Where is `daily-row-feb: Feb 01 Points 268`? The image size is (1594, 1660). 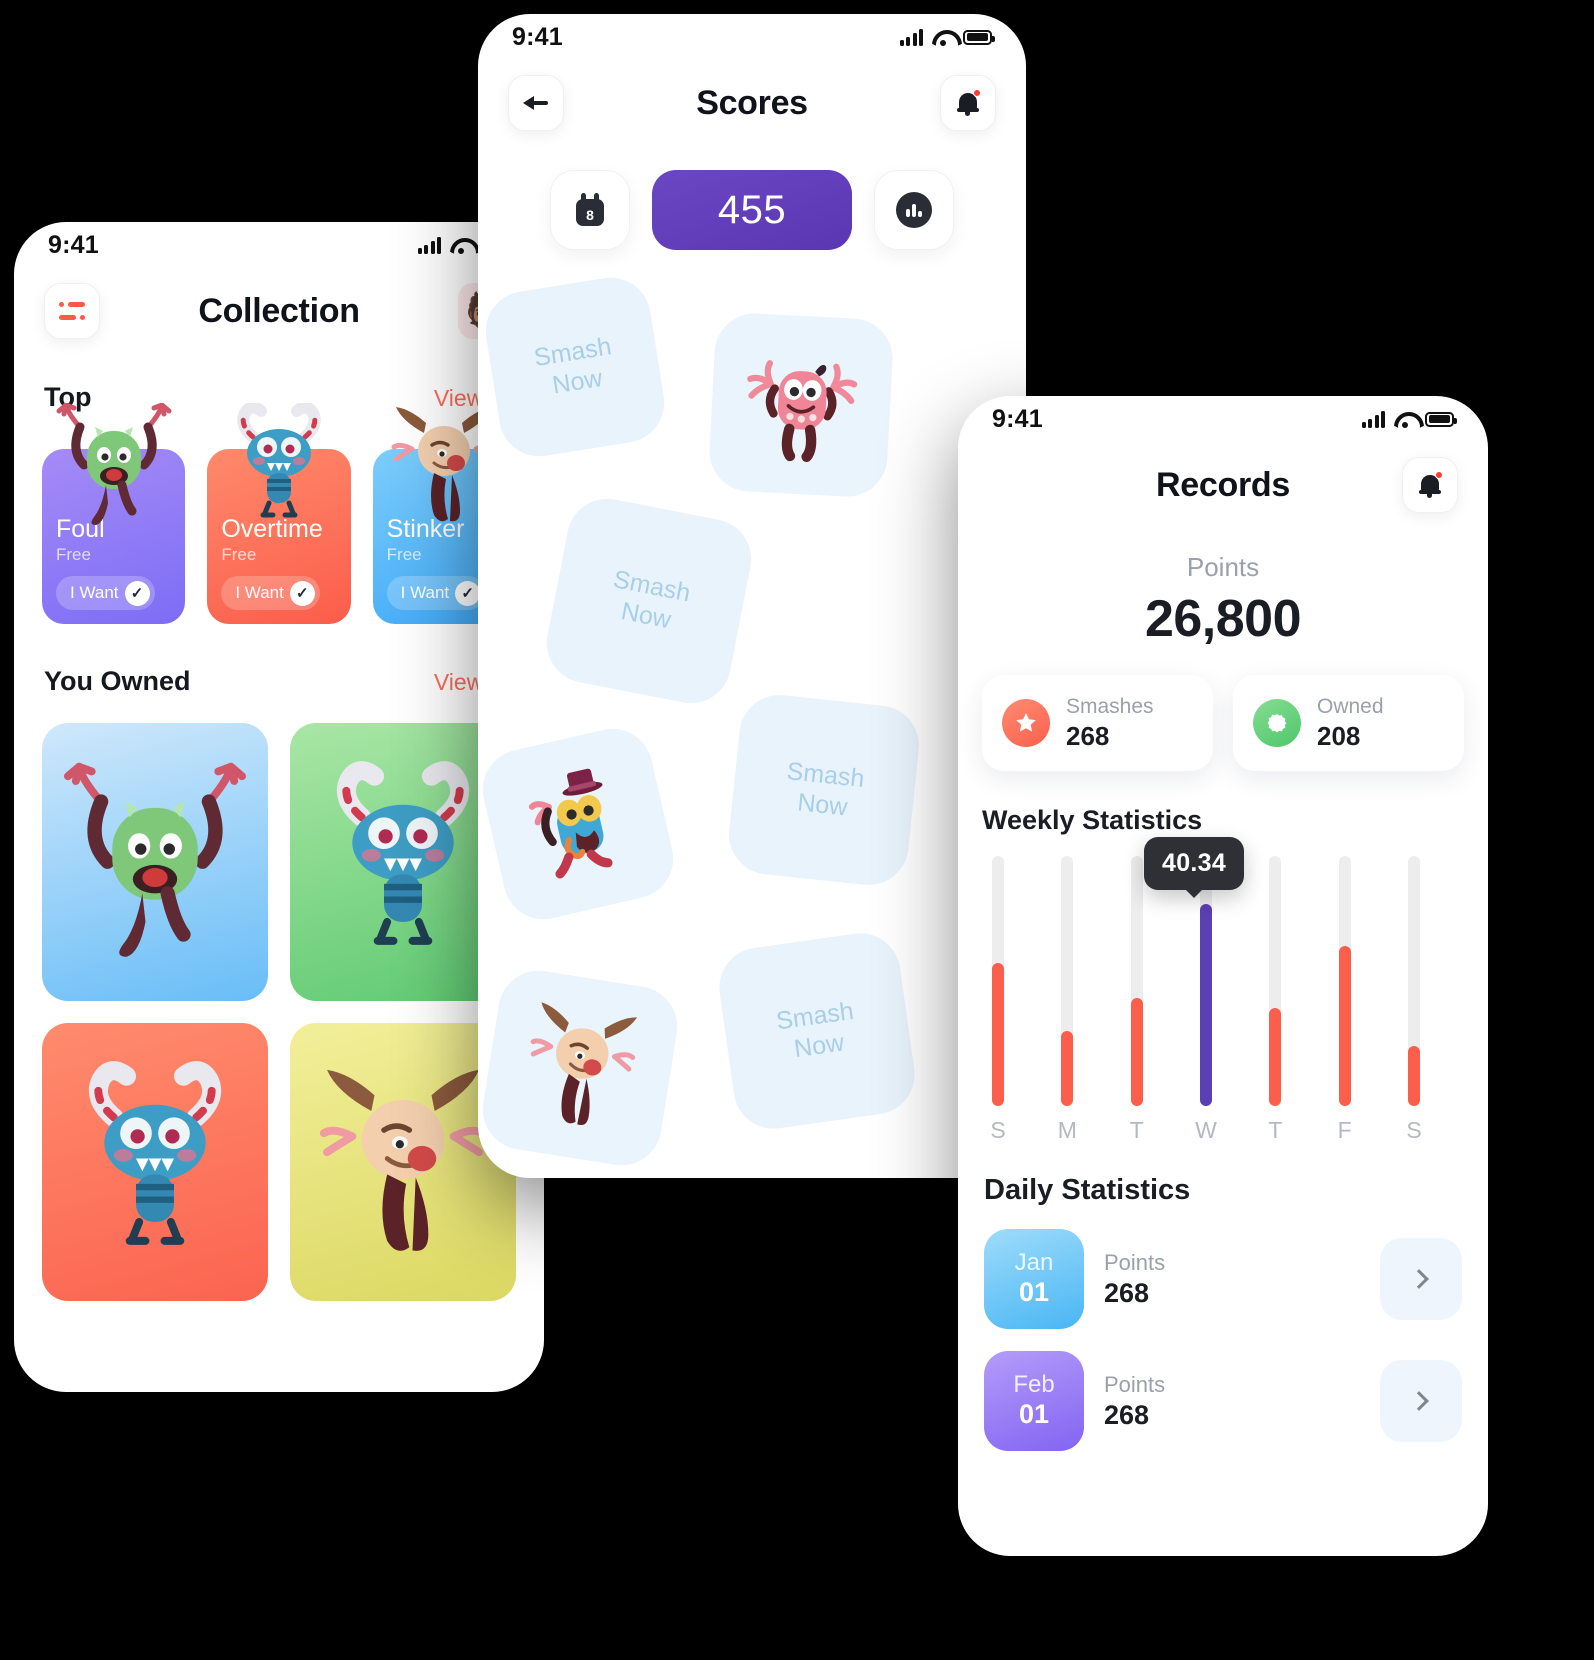
daily-row-feb: Feb 01 Points 268 is located at coordinates (1223, 1401).